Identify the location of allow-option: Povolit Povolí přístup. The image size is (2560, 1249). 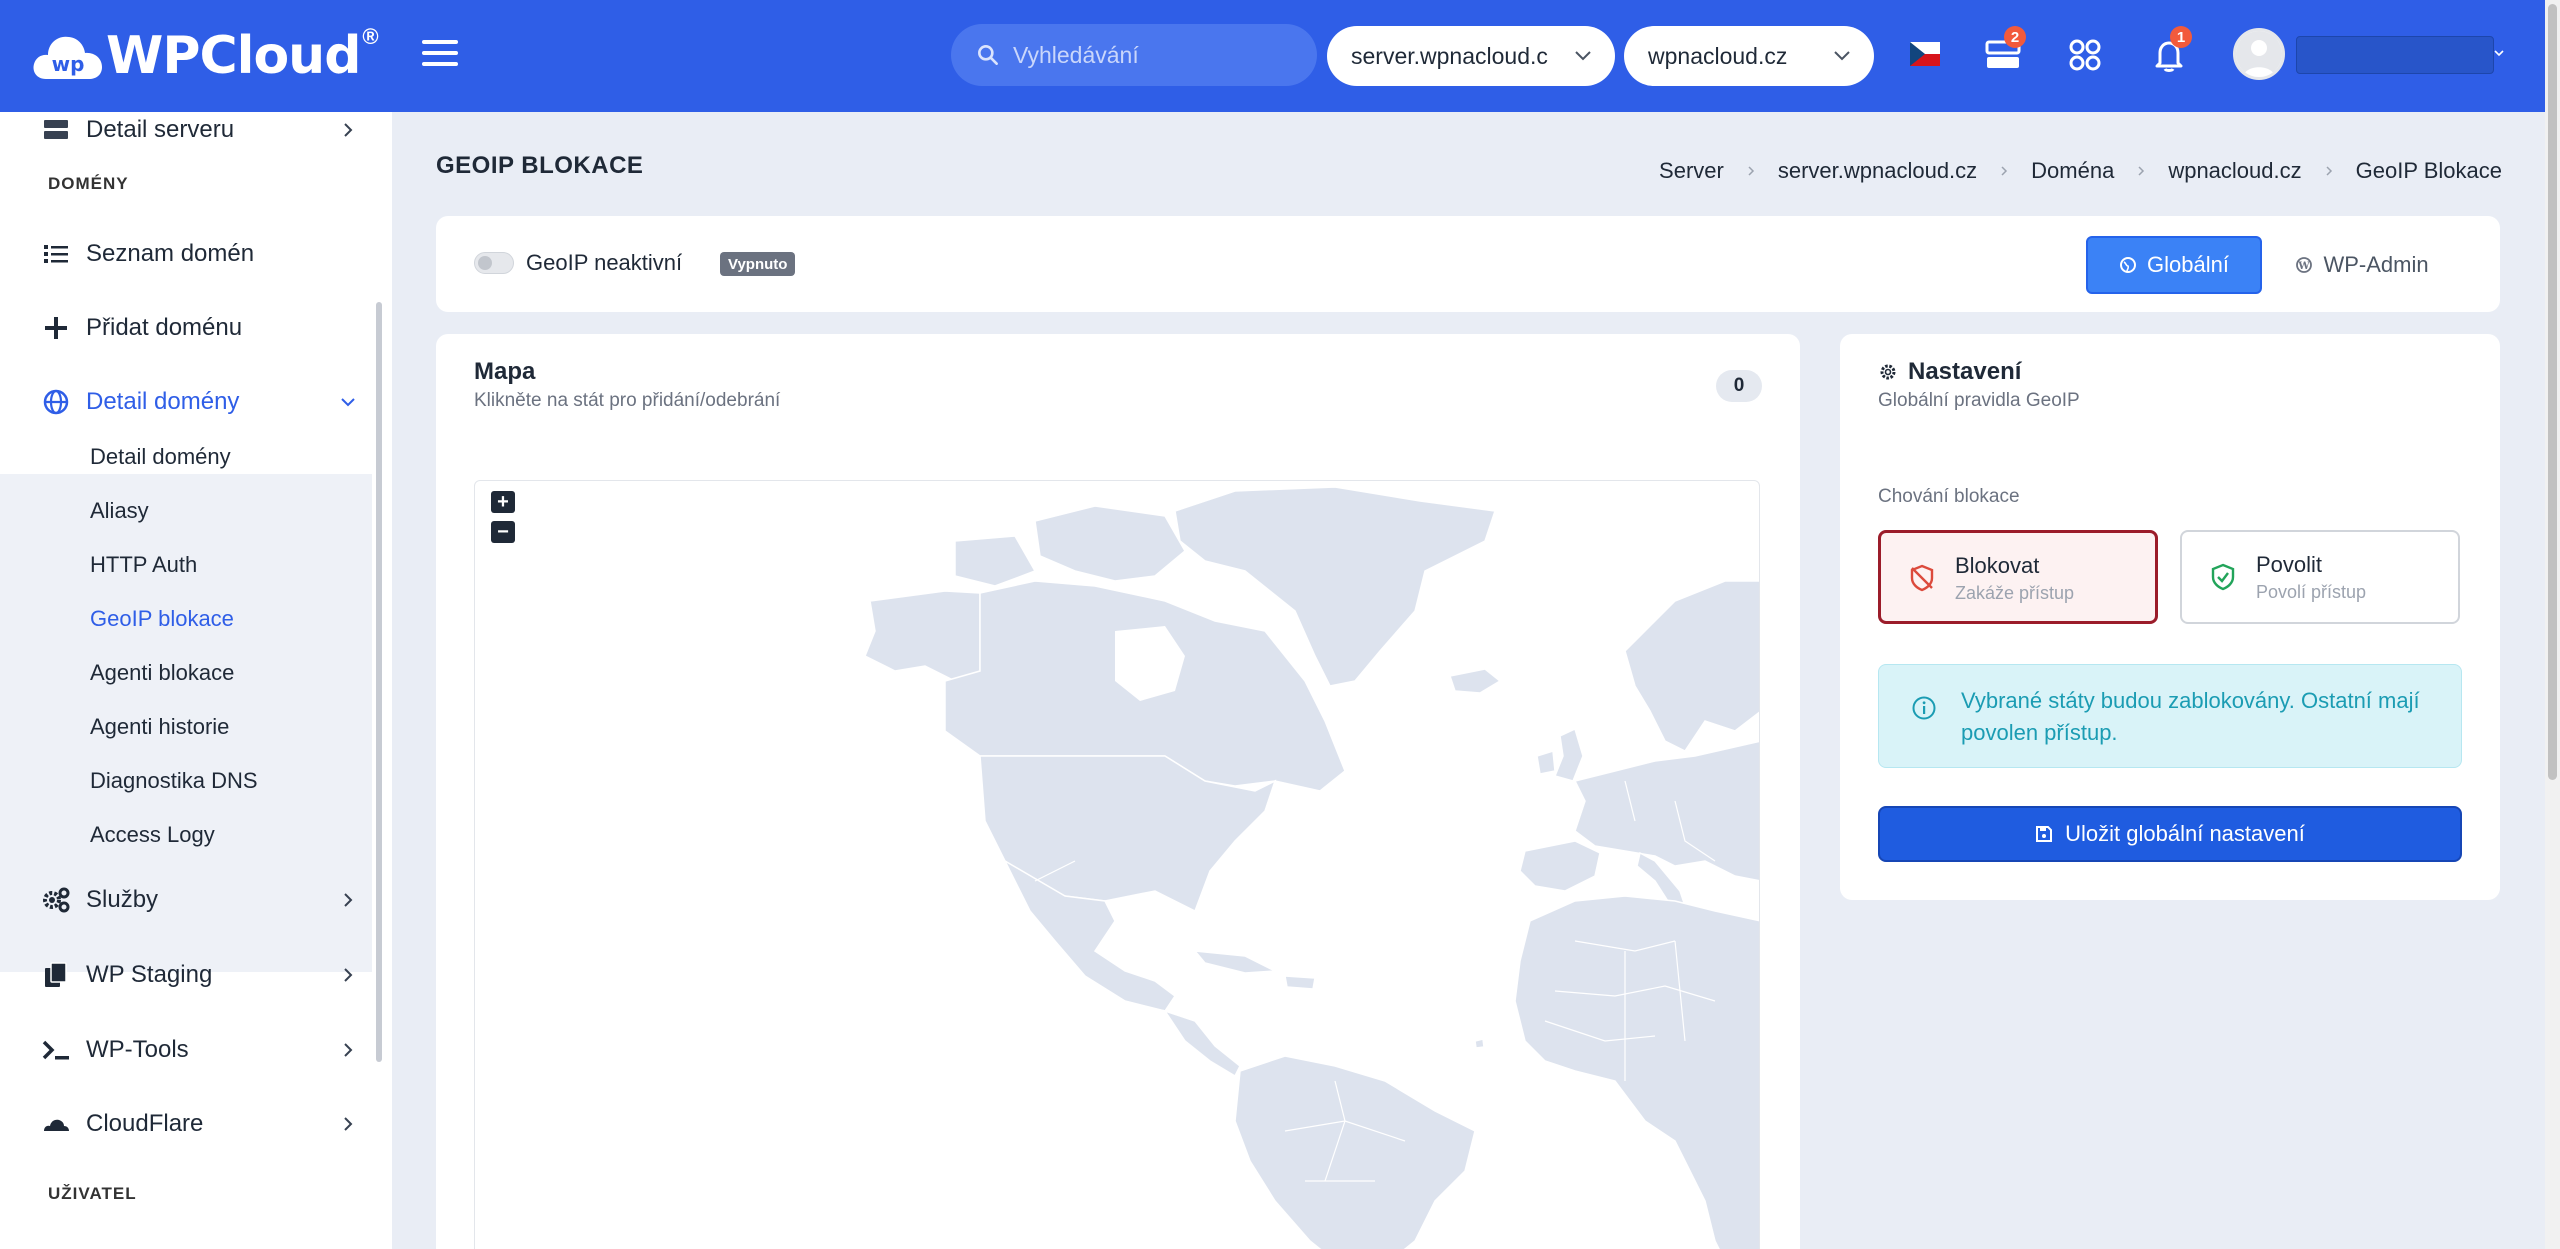
(2320, 577).